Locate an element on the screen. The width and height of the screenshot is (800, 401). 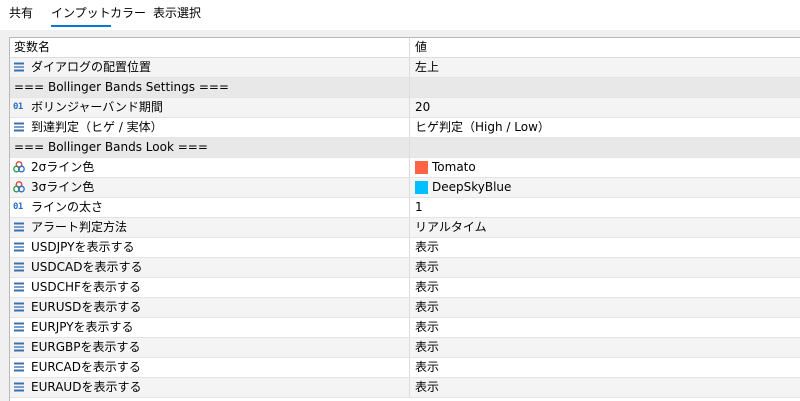
table-row: 01 ボリンジャーバンド期間 20 is located at coordinates (405, 108).